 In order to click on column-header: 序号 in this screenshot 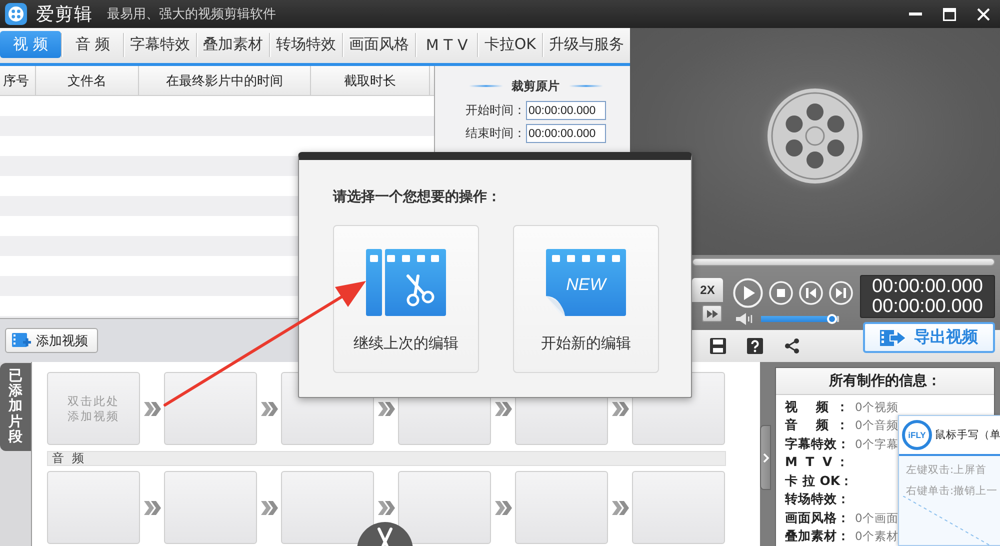, I will do `click(18, 80)`.